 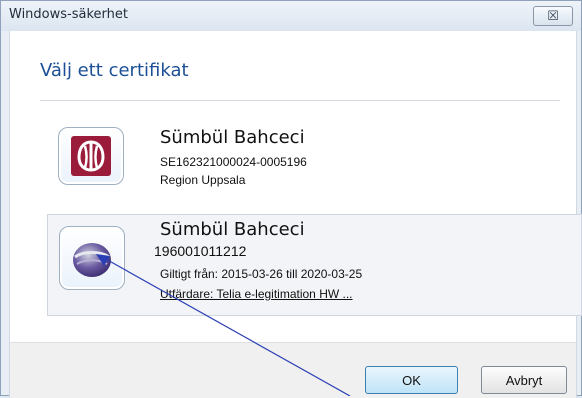 I want to click on certificate-organization: Region Uppsala, so click(x=203, y=180).